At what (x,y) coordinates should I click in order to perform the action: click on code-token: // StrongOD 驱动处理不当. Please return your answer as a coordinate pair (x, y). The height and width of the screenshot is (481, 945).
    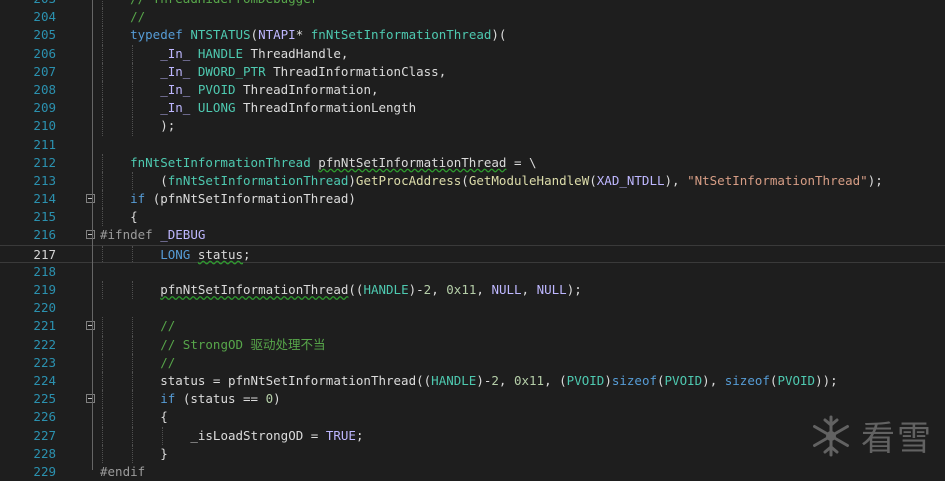
    Looking at the image, I should click on (243, 344).